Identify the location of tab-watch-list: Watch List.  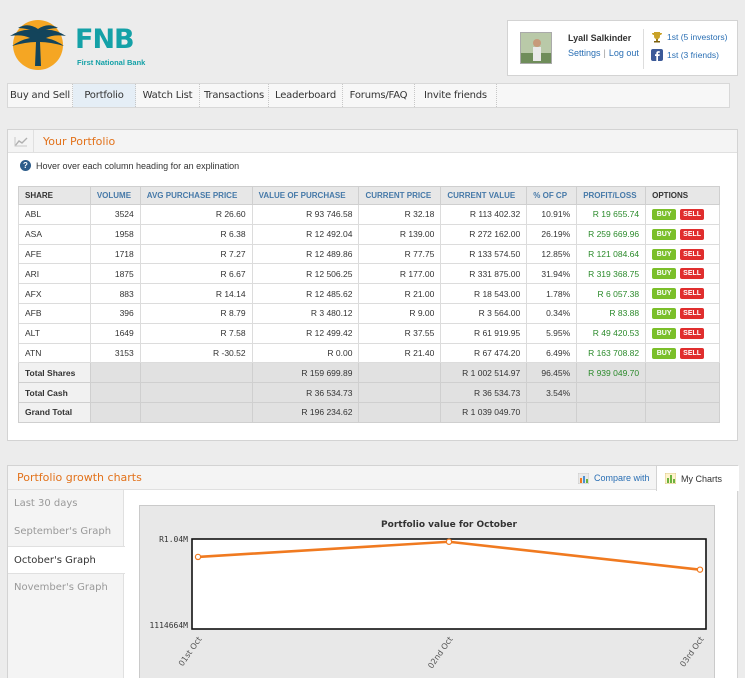
(168, 95).